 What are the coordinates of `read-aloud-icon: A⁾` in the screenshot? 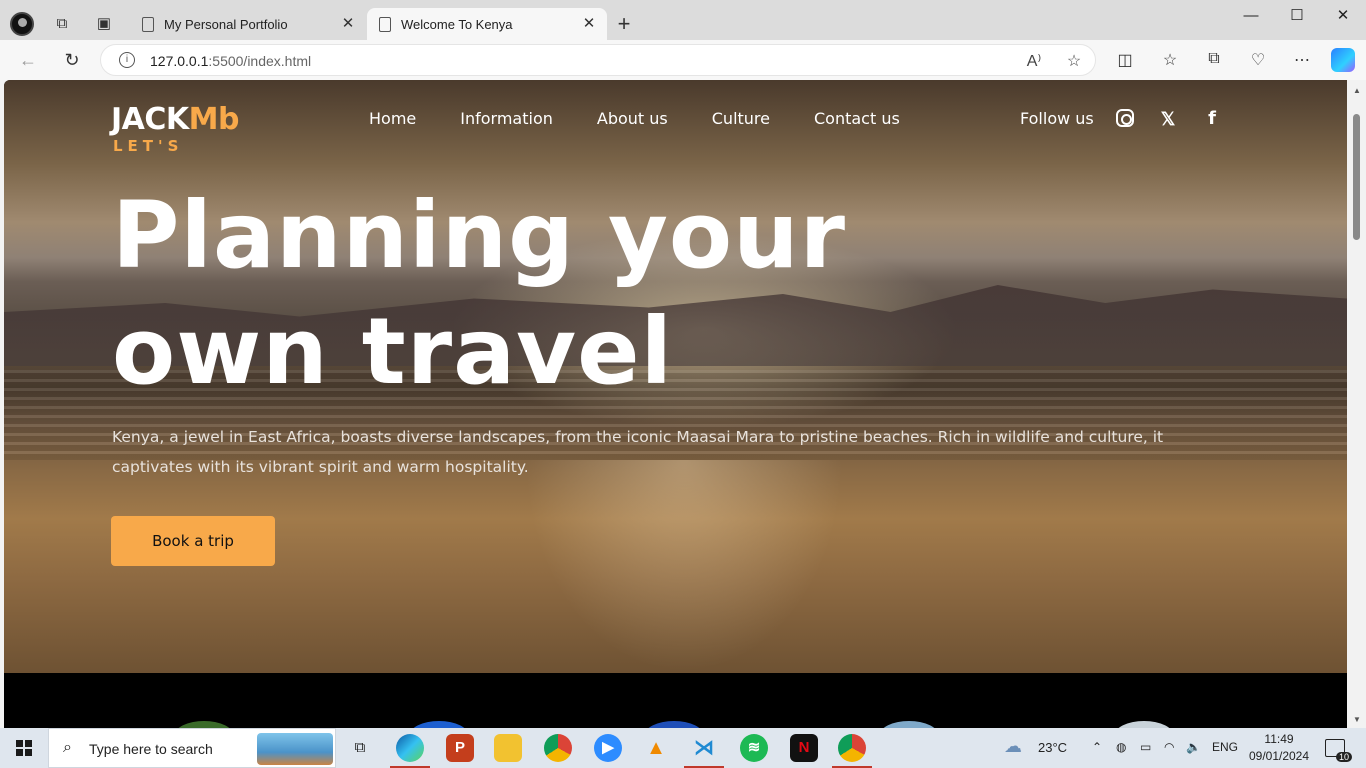 It's located at (1034, 61).